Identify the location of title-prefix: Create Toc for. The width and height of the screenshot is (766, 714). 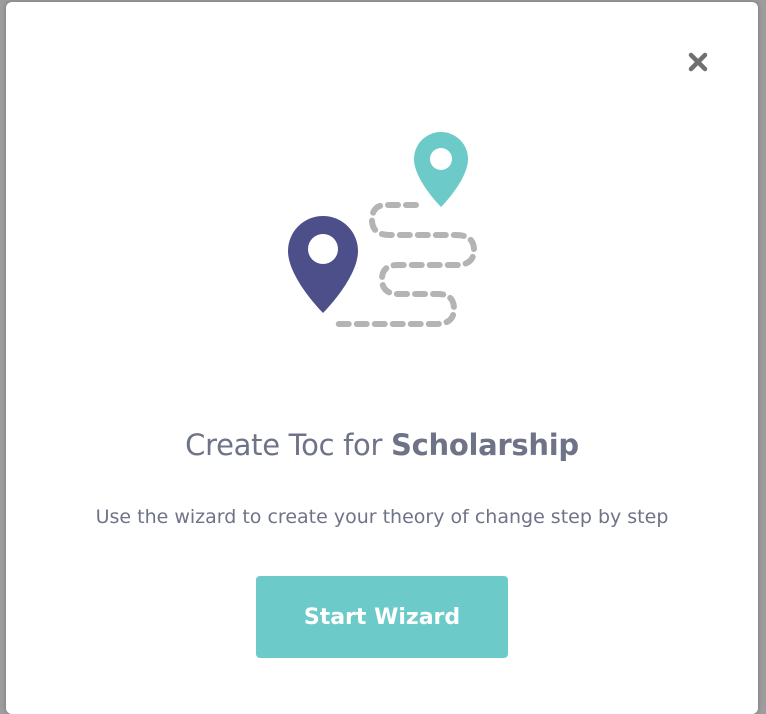
(288, 445).